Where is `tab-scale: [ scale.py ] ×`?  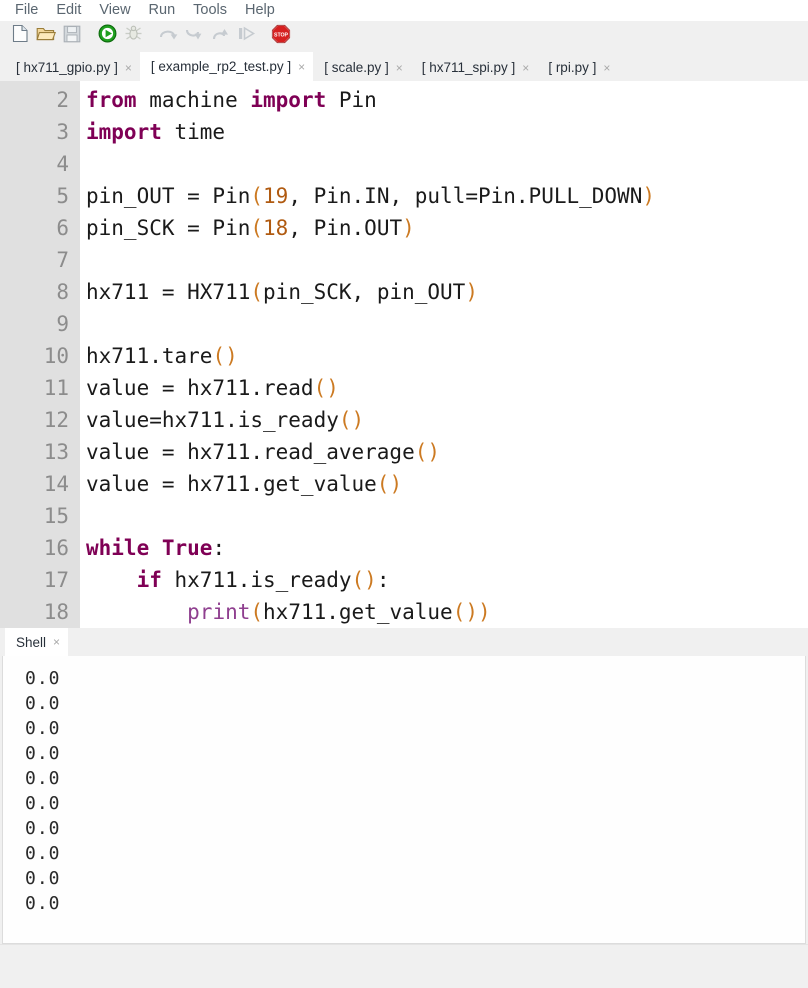
tab-scale: [ scale.py ] × is located at coordinates (362, 67).